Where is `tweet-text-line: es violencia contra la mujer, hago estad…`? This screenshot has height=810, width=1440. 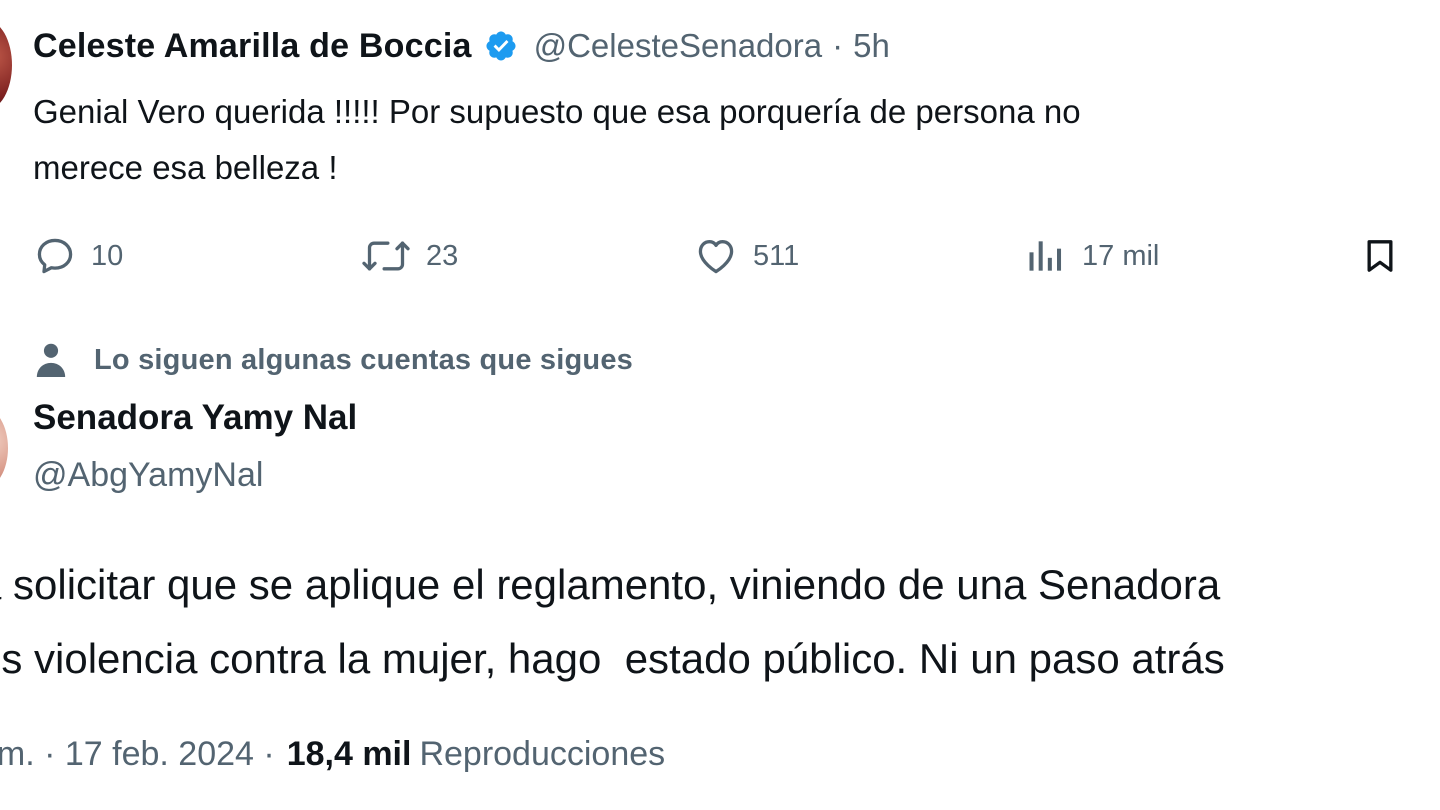 tweet-text-line: es violencia contra la mujer, hago estad… is located at coordinates (612, 658).